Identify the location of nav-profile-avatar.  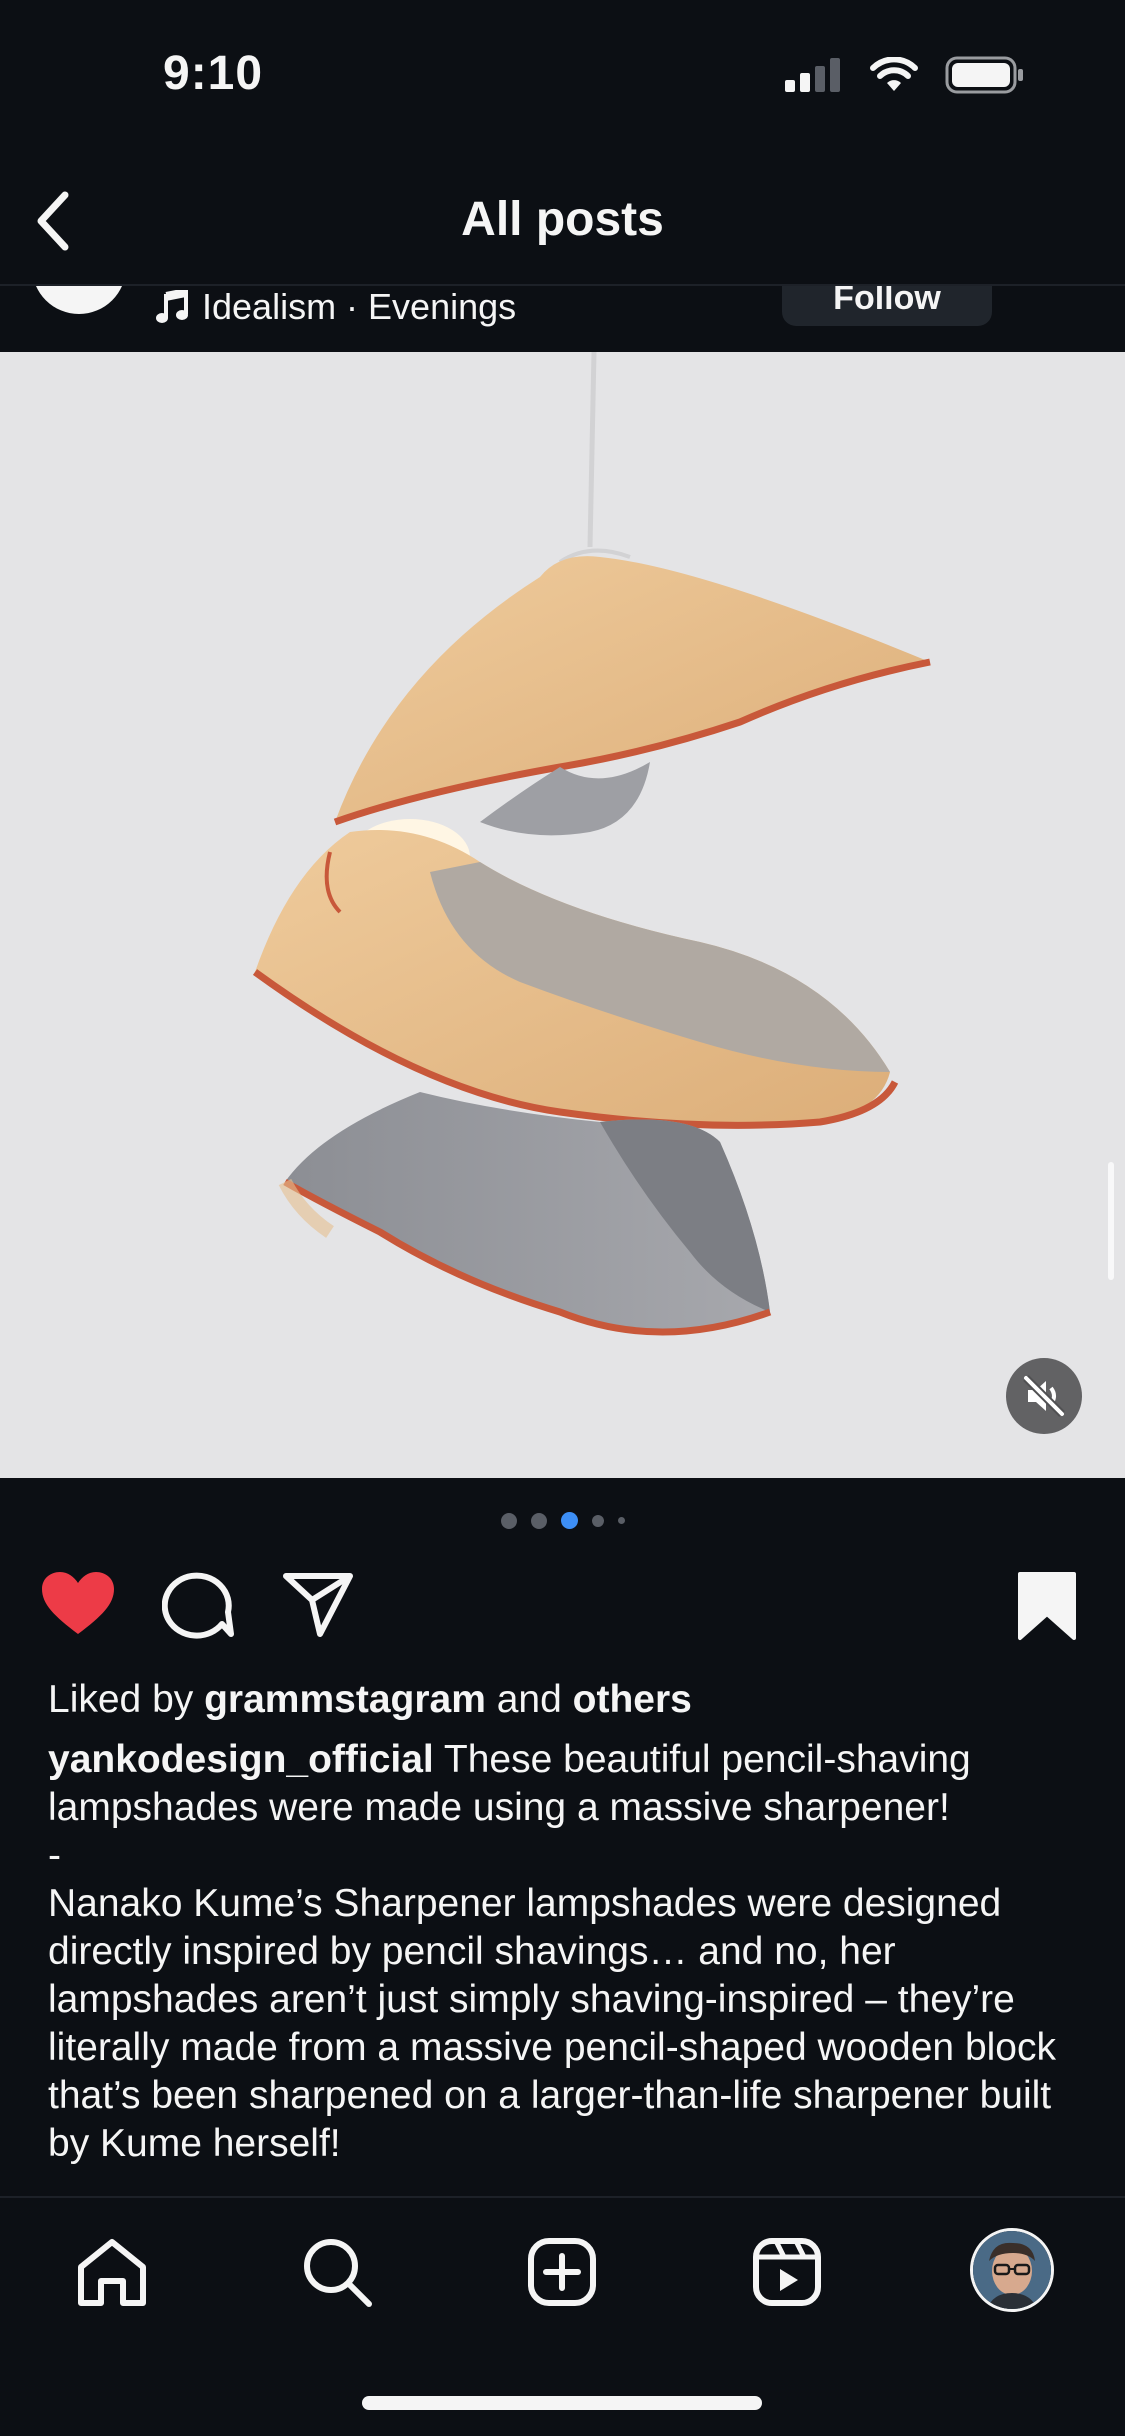
(1012, 2270).